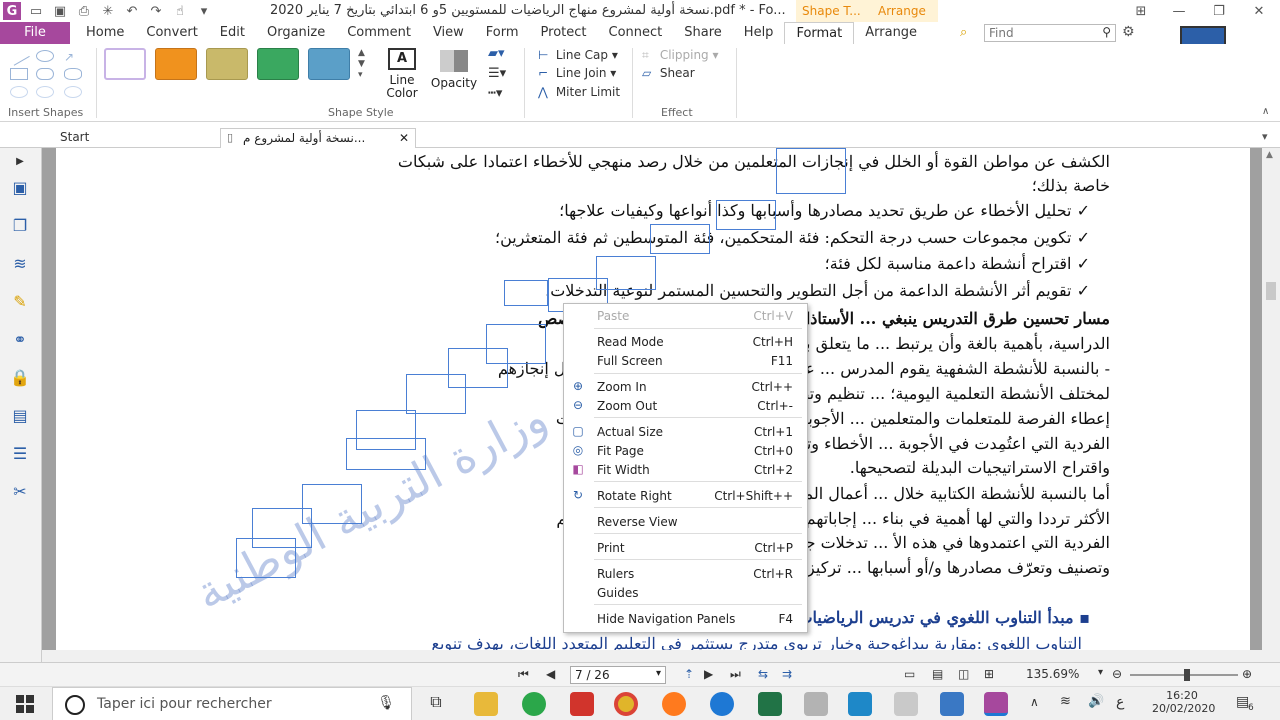  I want to click on windows-start-icon, so click(25, 704).